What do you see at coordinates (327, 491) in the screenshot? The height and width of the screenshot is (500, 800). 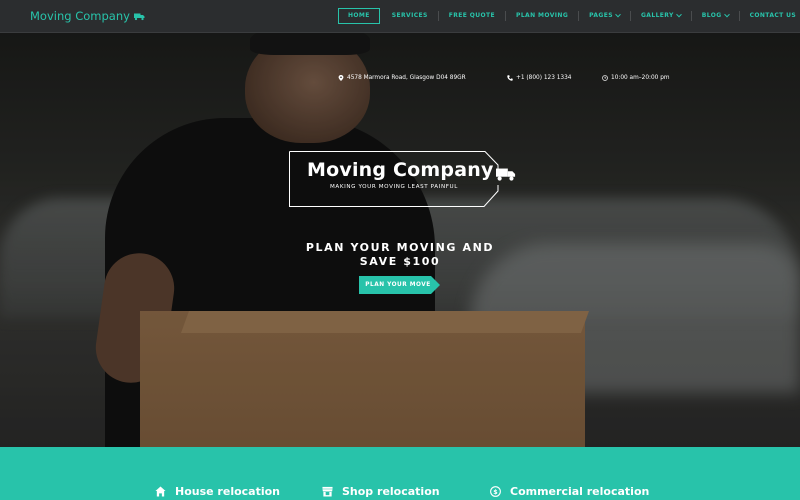 I see `shop-icon` at bounding box center [327, 491].